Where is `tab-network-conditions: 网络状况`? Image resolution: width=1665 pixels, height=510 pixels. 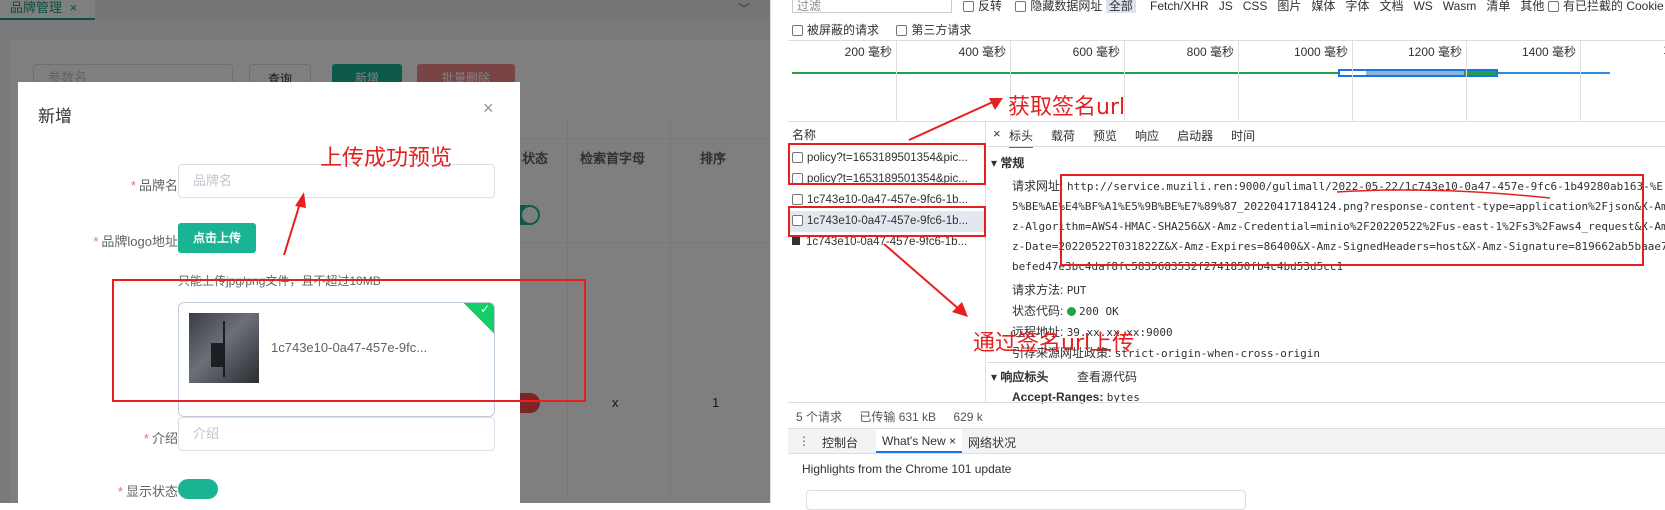
tab-network-conditions: 网络状况 is located at coordinates (992, 442).